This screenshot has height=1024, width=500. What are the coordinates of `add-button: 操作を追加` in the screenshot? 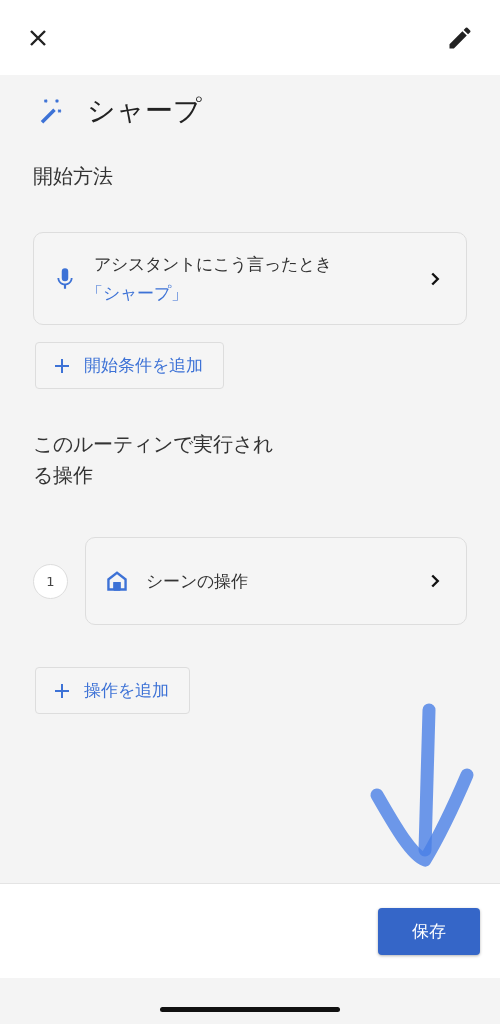 It's located at (112, 690).